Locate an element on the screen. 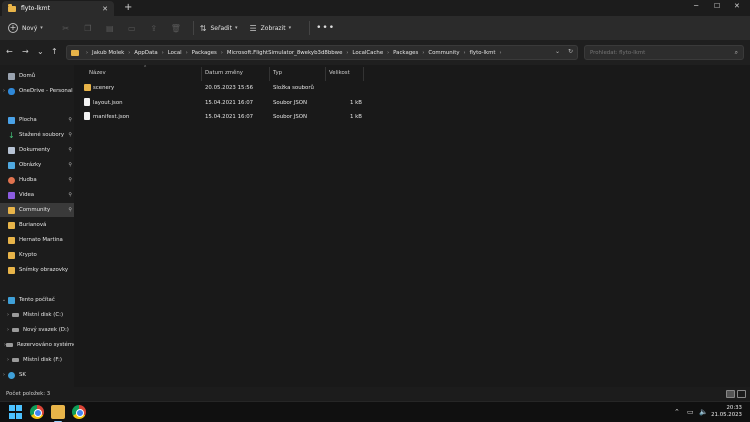  breadcrumb-item: Community is located at coordinates (443, 53).